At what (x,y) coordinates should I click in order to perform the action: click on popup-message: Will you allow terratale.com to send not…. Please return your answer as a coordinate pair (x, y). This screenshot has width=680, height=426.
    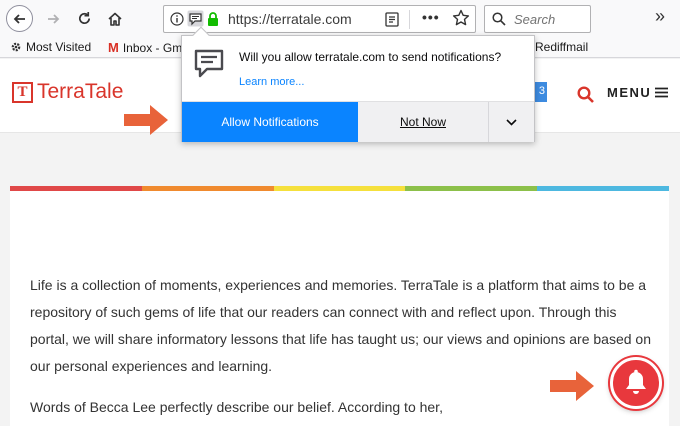
    Looking at the image, I should click on (370, 57).